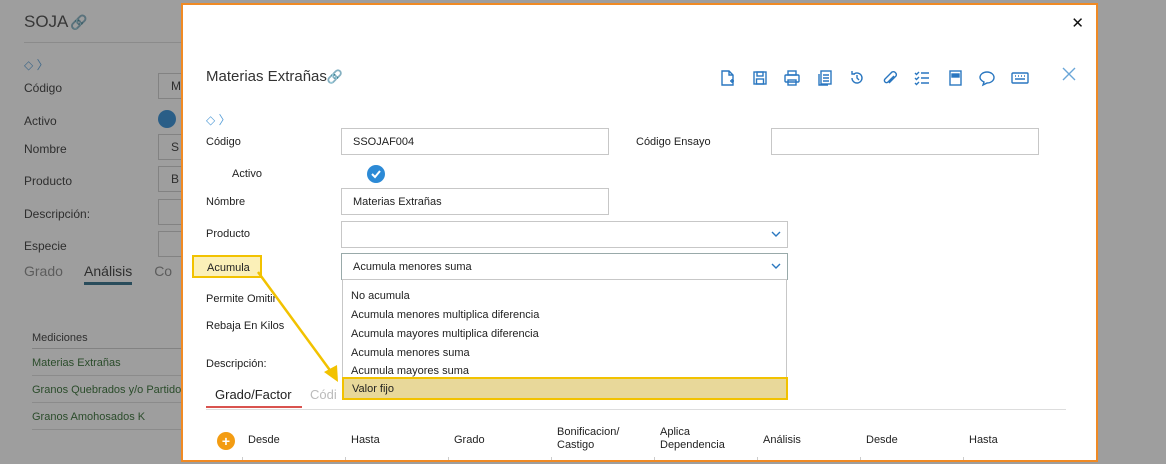 The image size is (1166, 464). I want to click on active-tab-indicator, so click(254, 407).